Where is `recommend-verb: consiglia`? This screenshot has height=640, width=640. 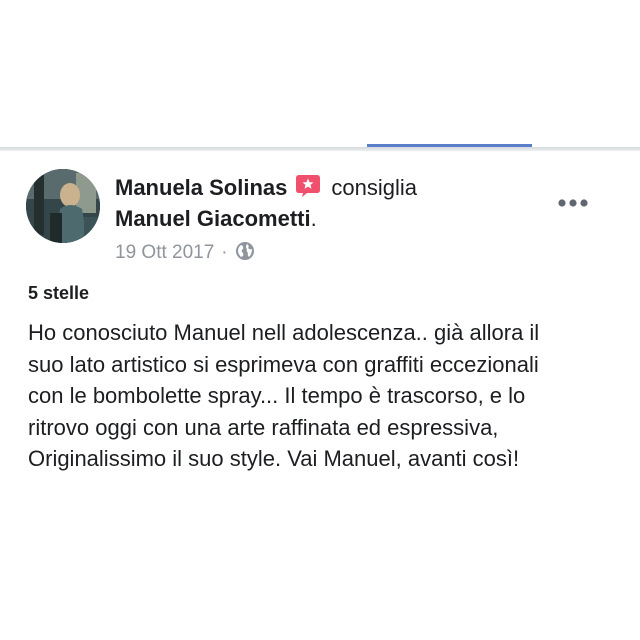
recommend-verb: consiglia is located at coordinates (374, 187).